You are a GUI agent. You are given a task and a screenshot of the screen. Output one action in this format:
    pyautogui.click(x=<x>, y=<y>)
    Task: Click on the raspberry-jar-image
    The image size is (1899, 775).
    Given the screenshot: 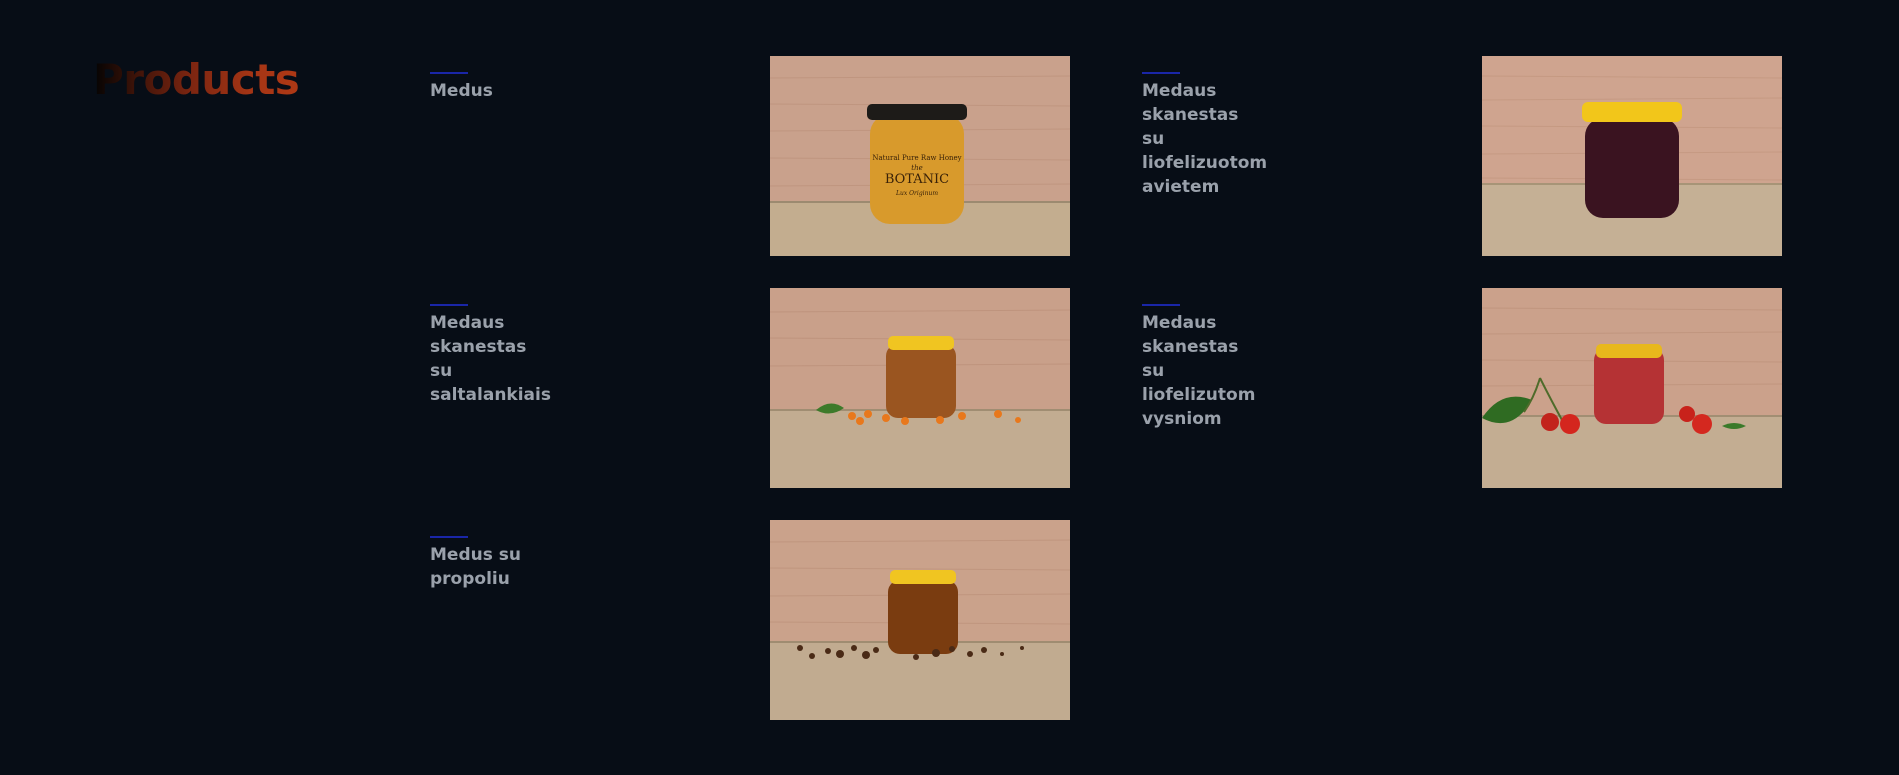 What is the action you would take?
    pyautogui.click(x=1632, y=156)
    